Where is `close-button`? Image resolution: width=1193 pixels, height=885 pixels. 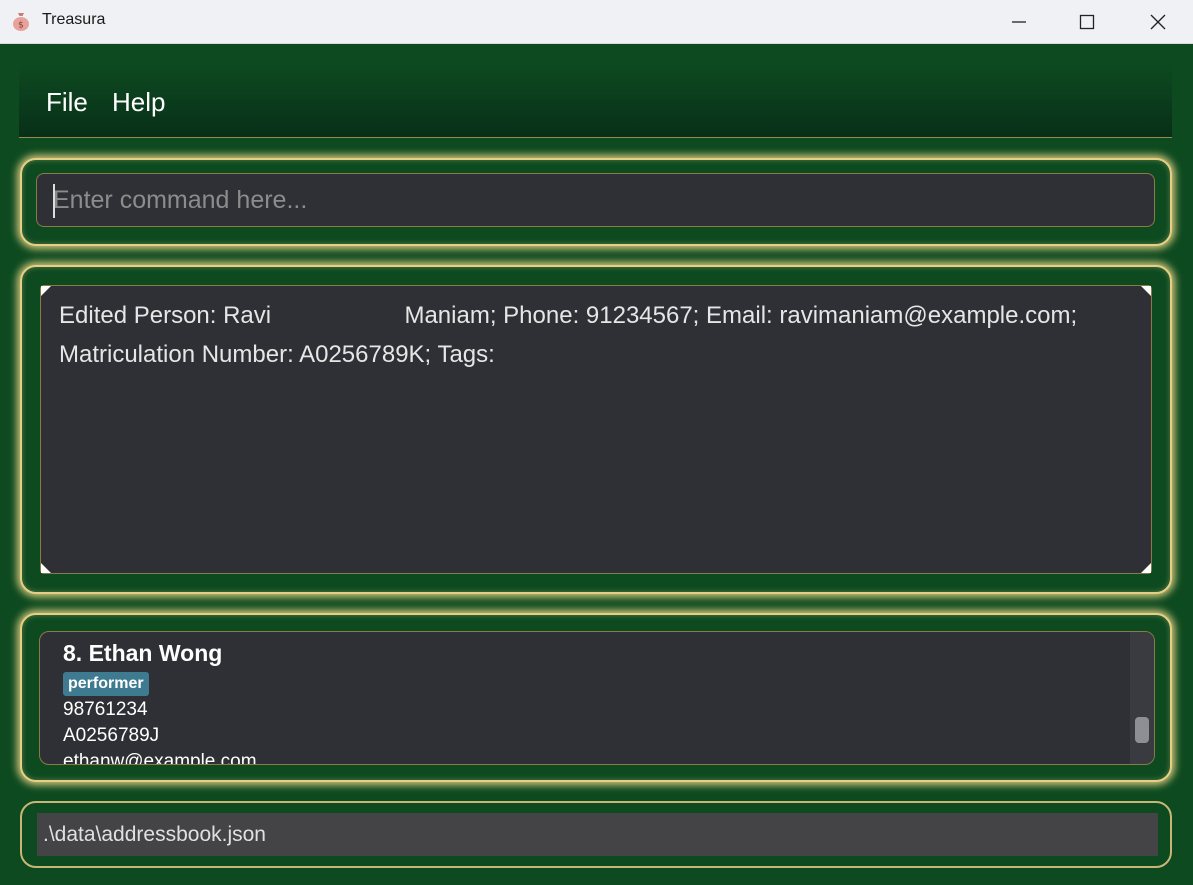
close-button is located at coordinates (1158, 21).